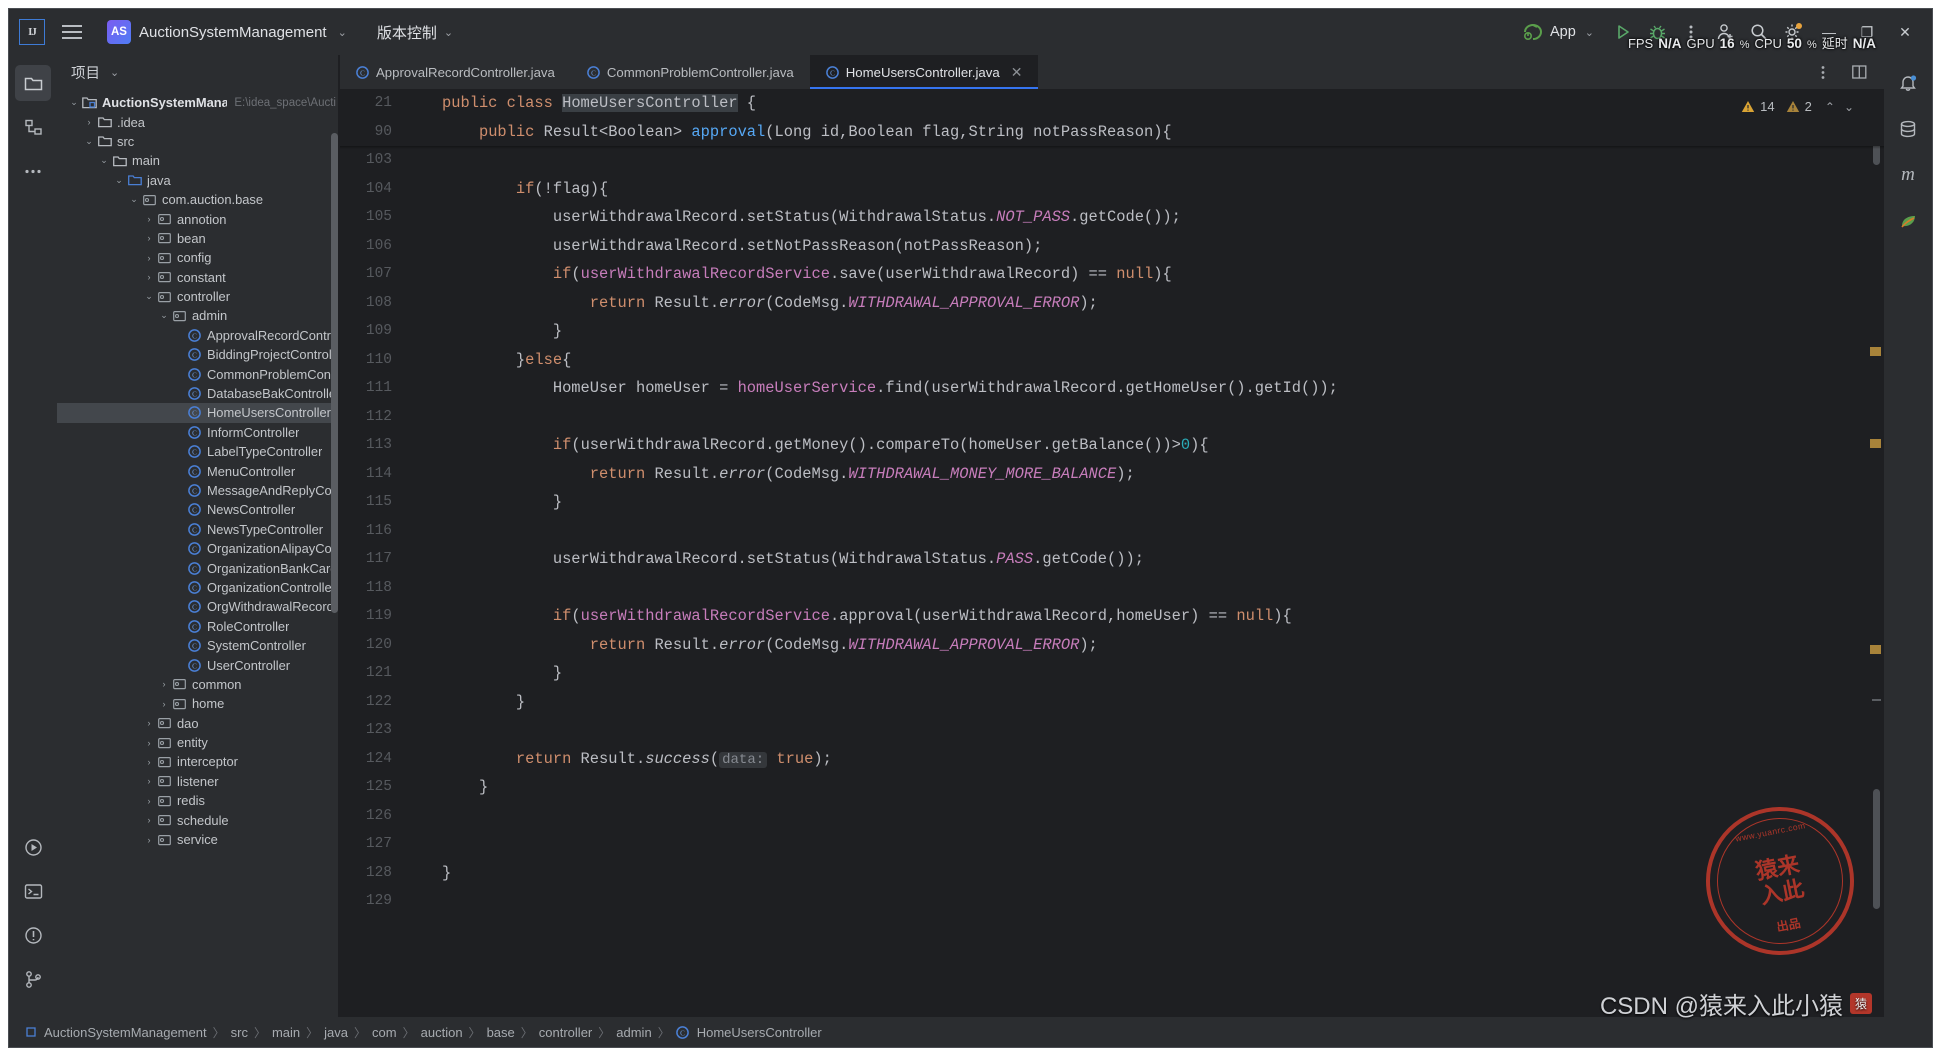 Image resolution: width=1941 pixels, height=1061 pixels. I want to click on breadcrumb-item-java: java, so click(336, 1032).